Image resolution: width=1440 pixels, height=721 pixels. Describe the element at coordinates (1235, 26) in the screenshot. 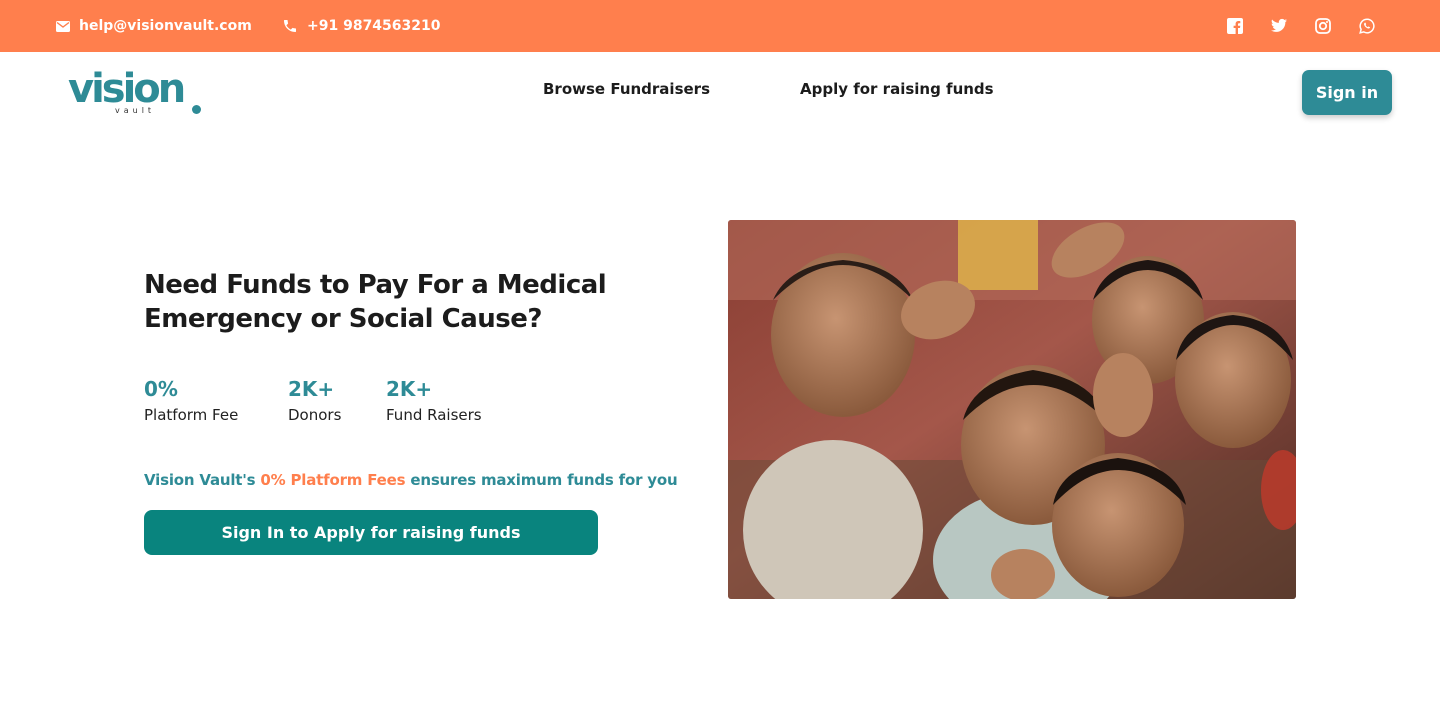

I see `facebook-icon` at that location.